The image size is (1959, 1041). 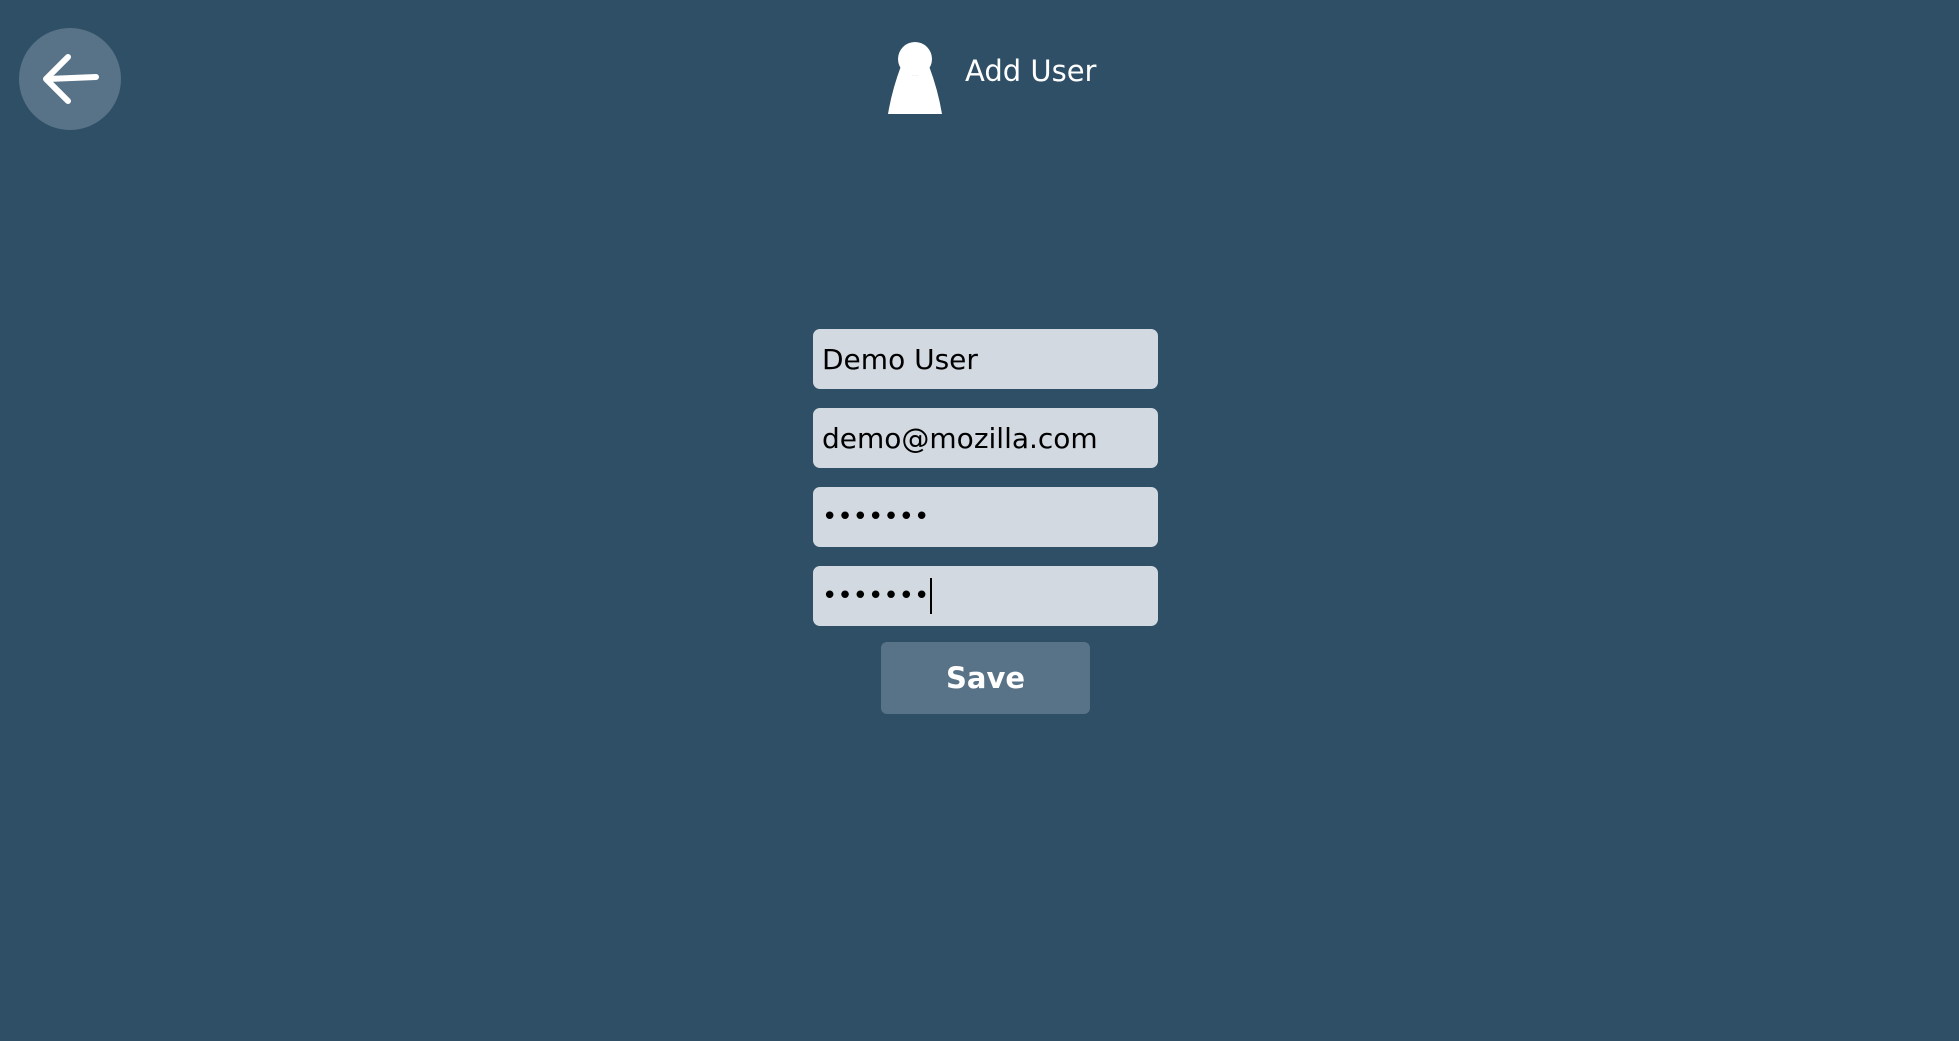 What do you see at coordinates (985, 596) in the screenshot?
I see `confirm-password-field: •••••••` at bounding box center [985, 596].